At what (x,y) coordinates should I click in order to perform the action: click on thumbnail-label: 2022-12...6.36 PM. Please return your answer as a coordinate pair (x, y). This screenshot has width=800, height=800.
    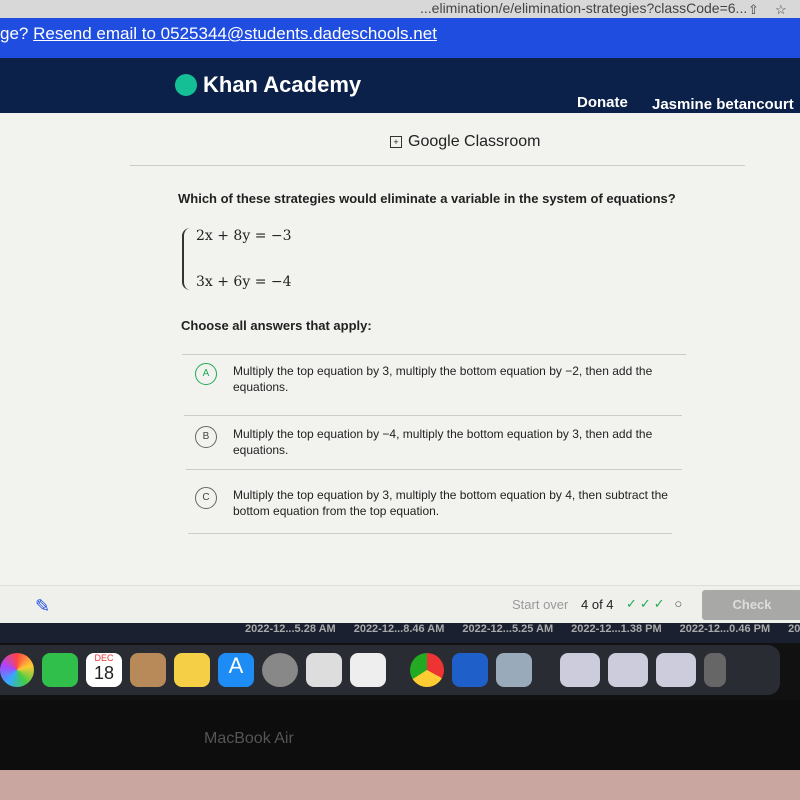
    Looking at the image, I should click on (794, 633).